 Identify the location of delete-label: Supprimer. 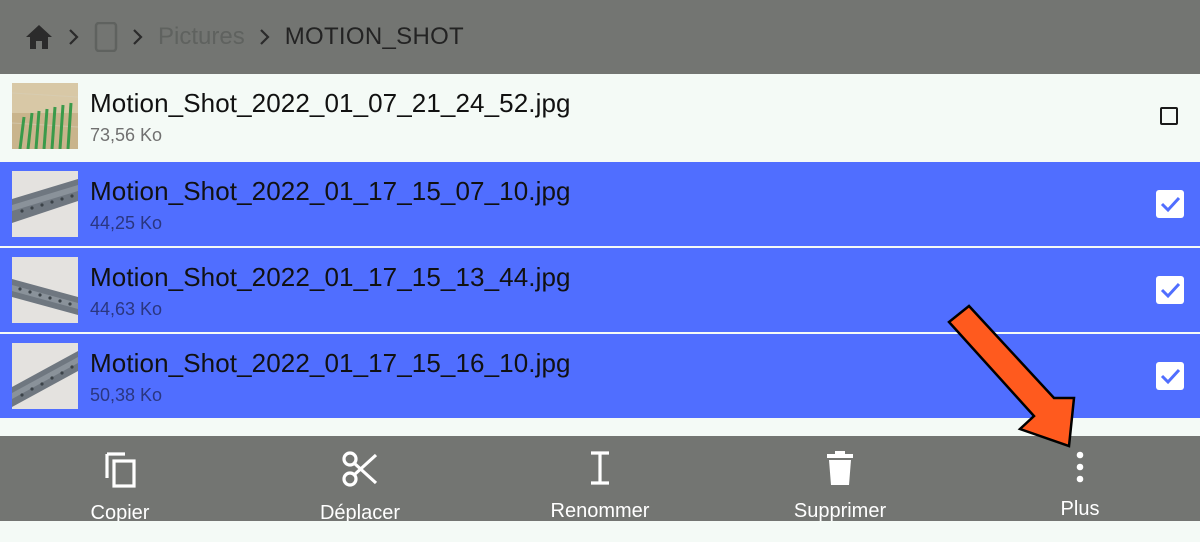
(840, 511).